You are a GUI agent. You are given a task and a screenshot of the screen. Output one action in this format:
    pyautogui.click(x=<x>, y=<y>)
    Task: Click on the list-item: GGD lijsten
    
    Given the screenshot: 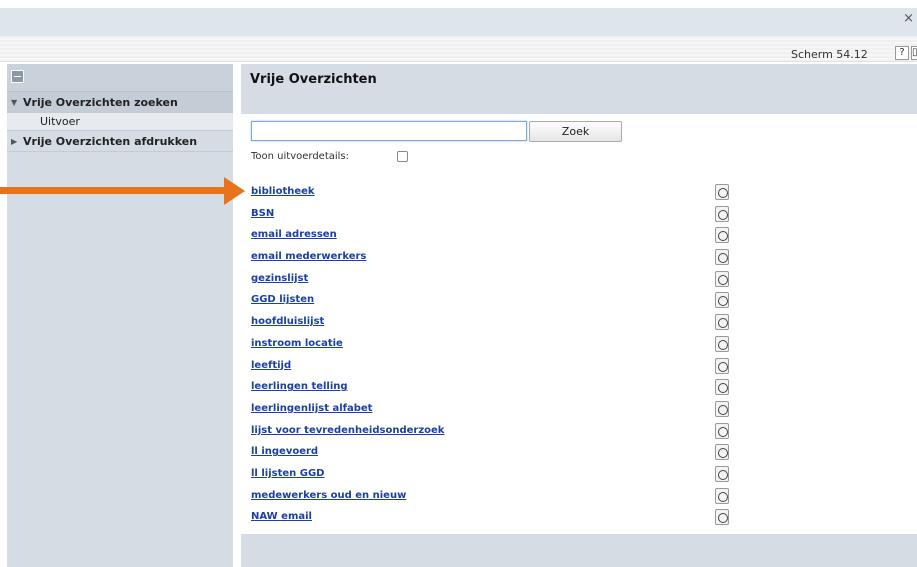 What is the action you would take?
    pyautogui.click(x=579, y=302)
    